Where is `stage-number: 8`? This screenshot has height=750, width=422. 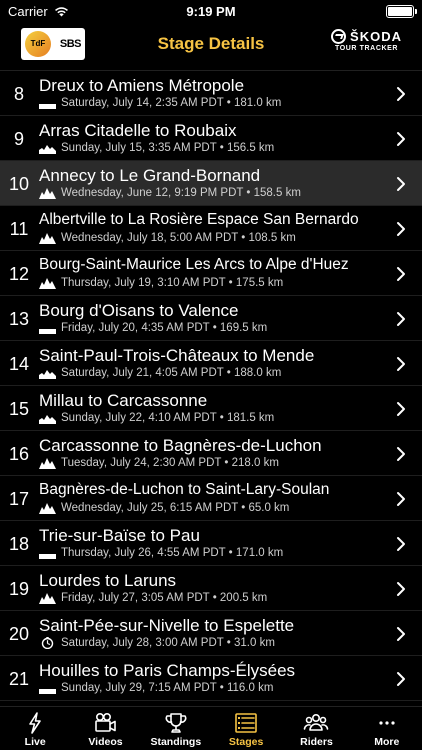 stage-number: 8 is located at coordinates (18, 94).